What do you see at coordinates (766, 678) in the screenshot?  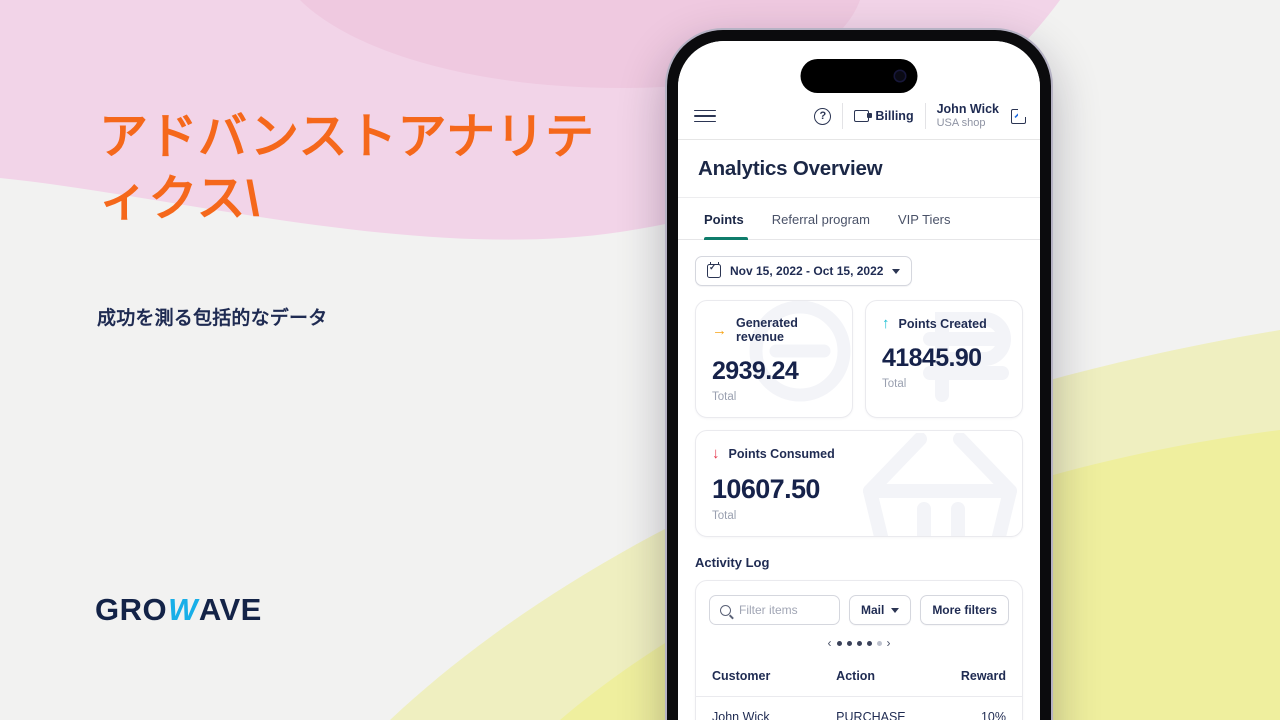 I see `column-header-customer: Customer` at bounding box center [766, 678].